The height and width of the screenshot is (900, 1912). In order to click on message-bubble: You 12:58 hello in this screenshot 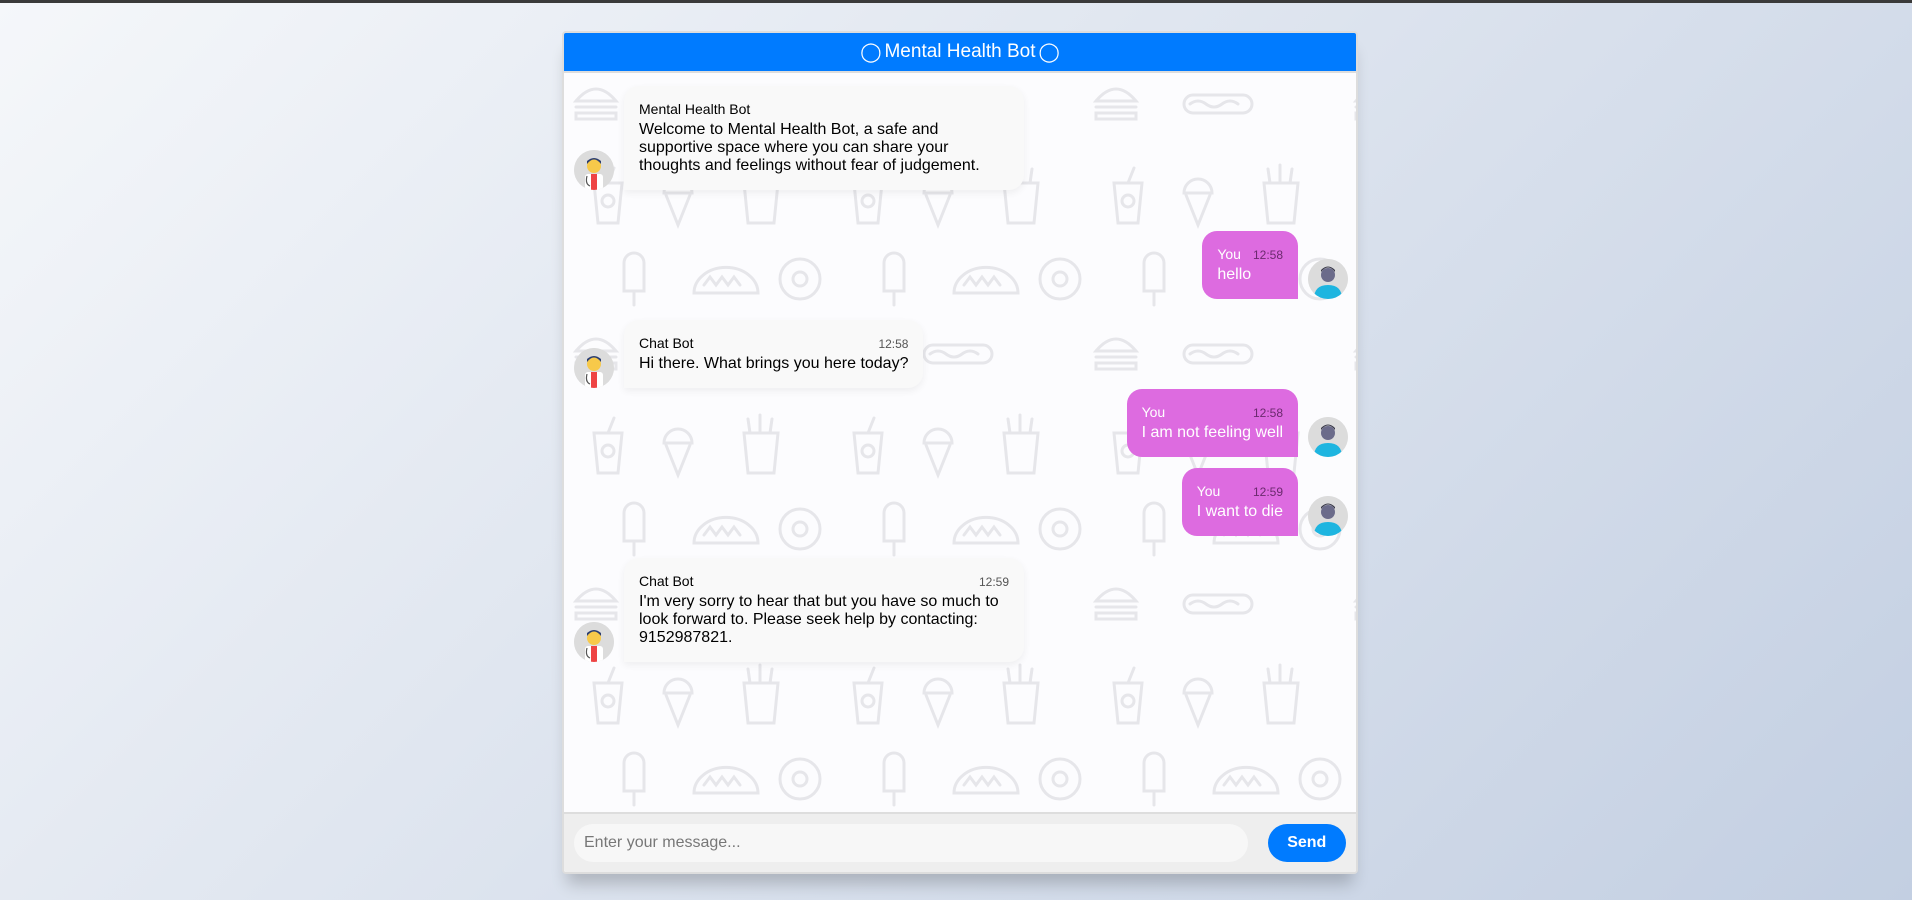, I will do `click(1250, 265)`.